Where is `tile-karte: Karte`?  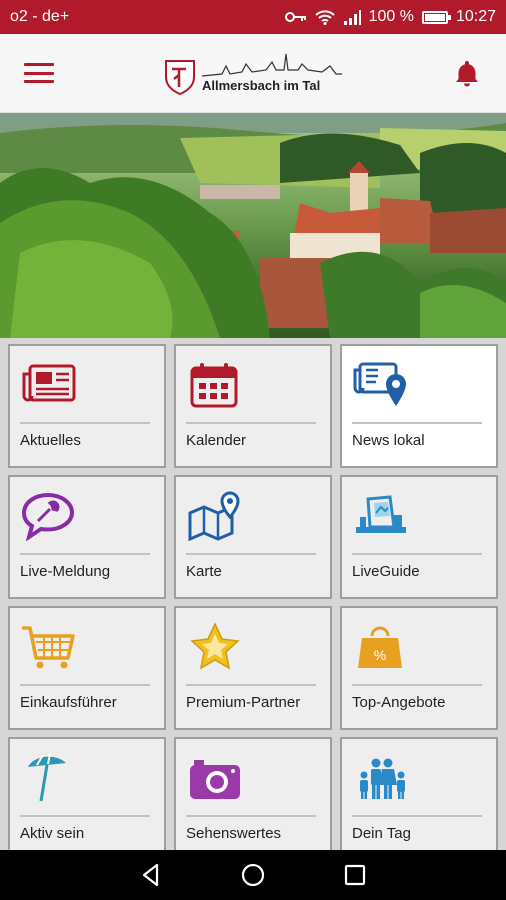
tile-karte: Karte is located at coordinates (253, 537).